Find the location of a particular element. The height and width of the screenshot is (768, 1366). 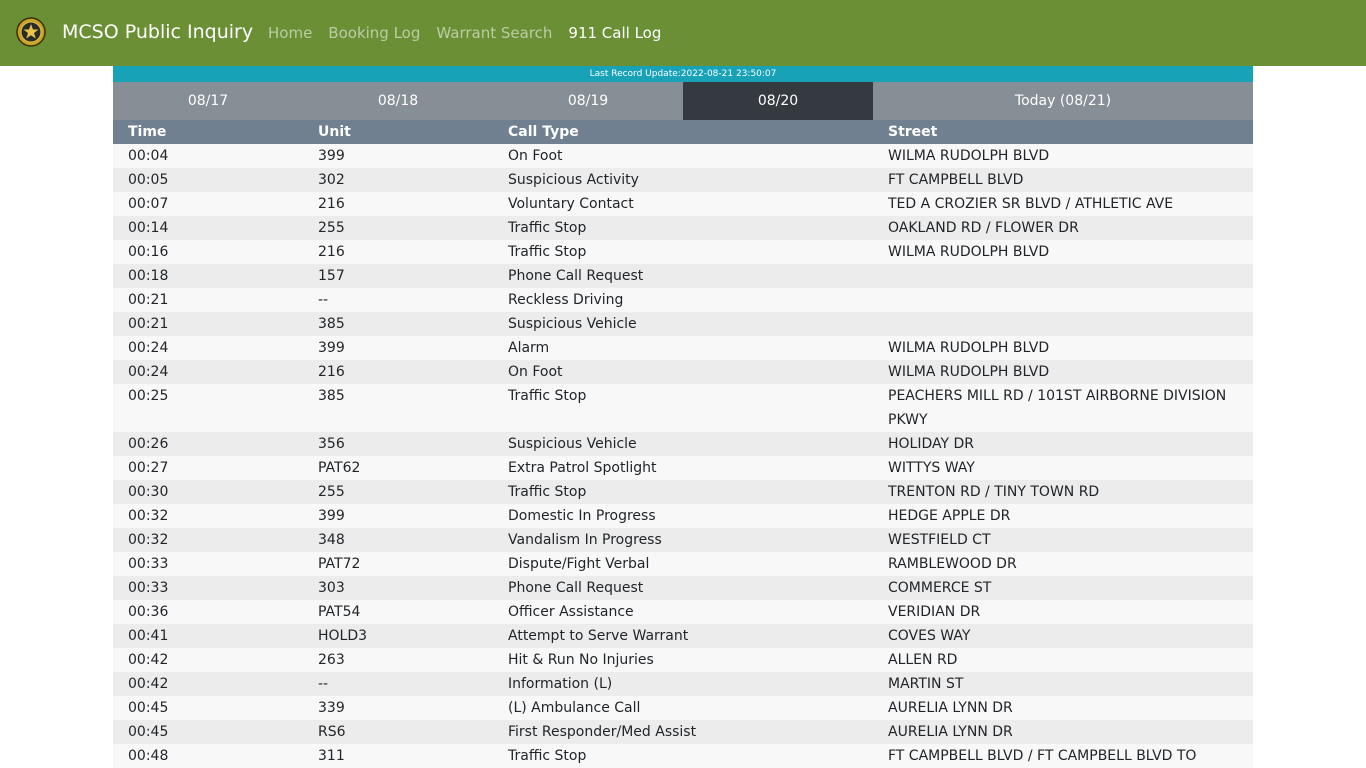

cell-unit: -- is located at coordinates (398, 684).